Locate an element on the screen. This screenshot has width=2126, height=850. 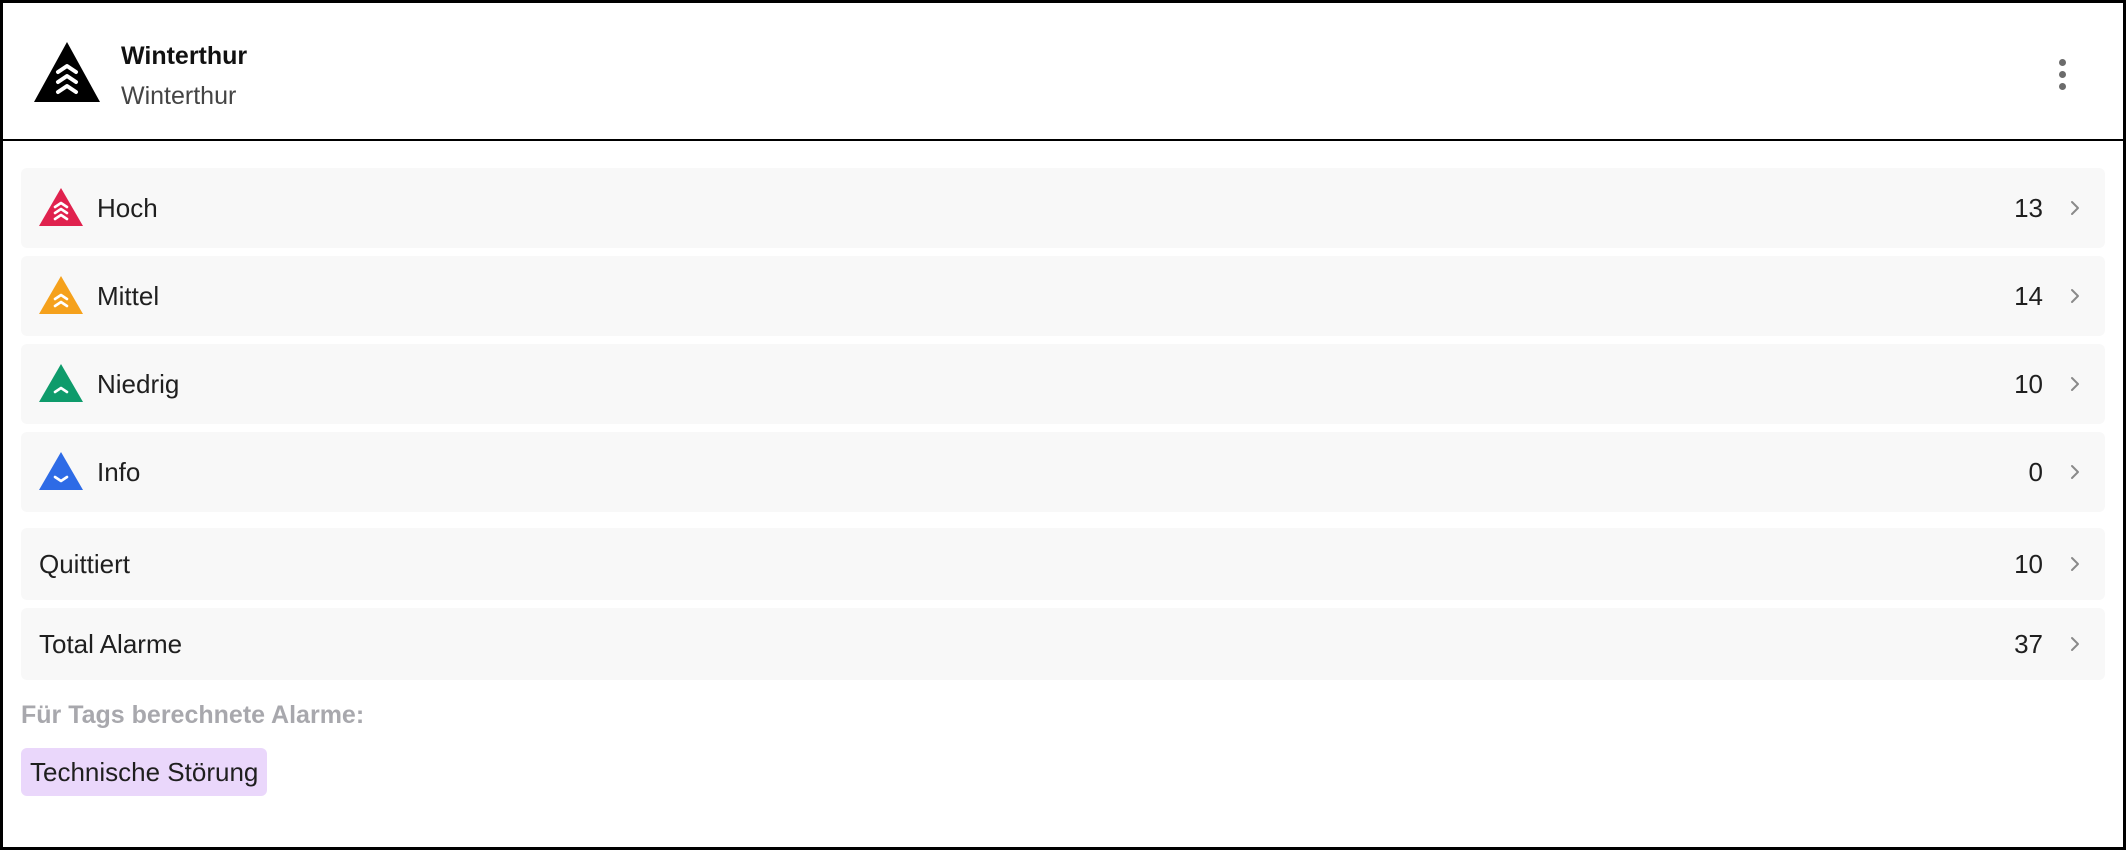
chevron-down-triangle-icon is located at coordinates (61, 471).